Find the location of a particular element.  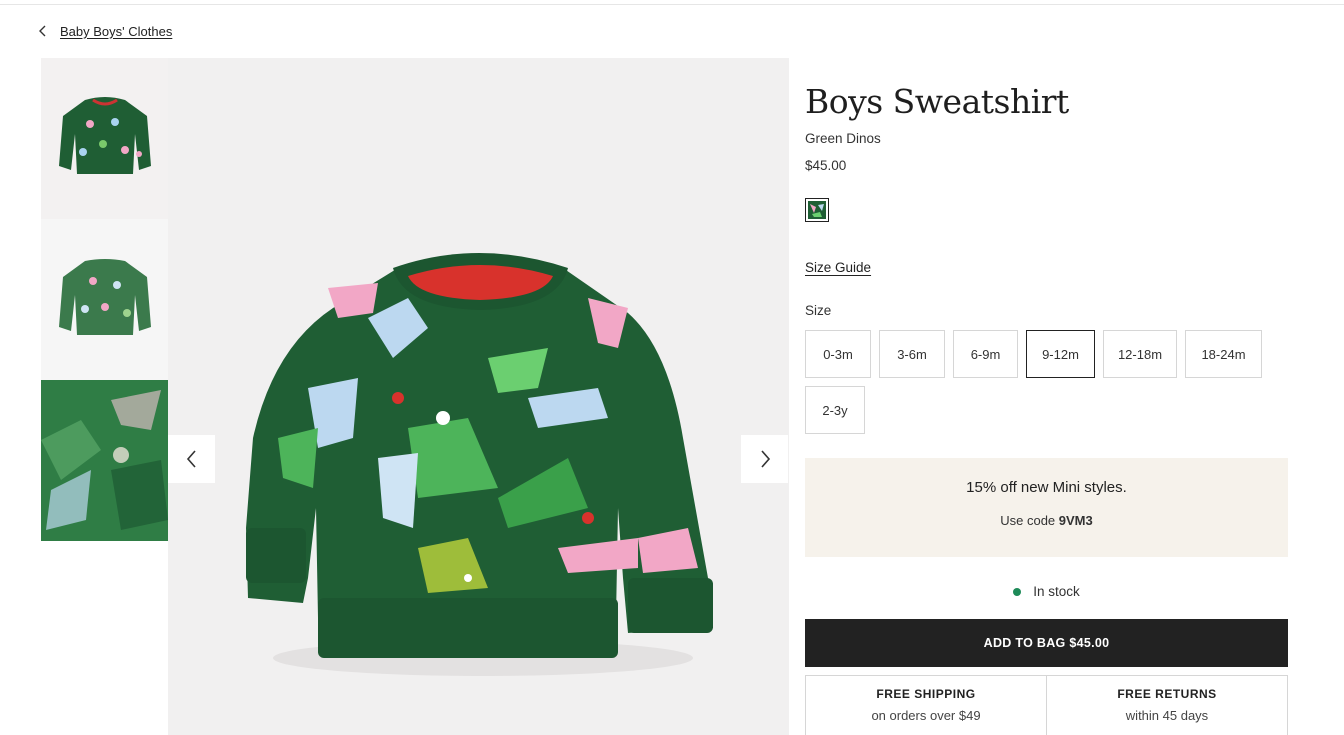

thumbnail-back is located at coordinates (104, 299).